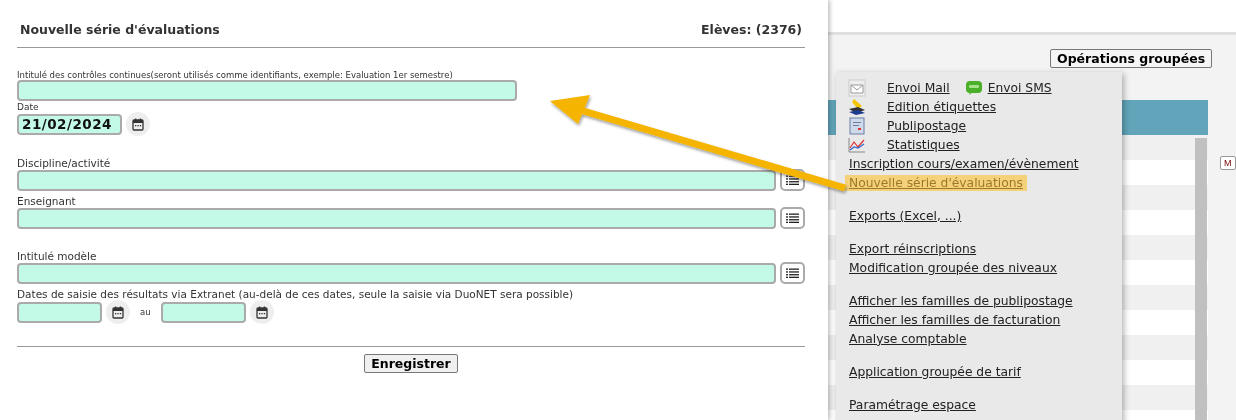  I want to click on line-chart-icon, so click(857, 144).